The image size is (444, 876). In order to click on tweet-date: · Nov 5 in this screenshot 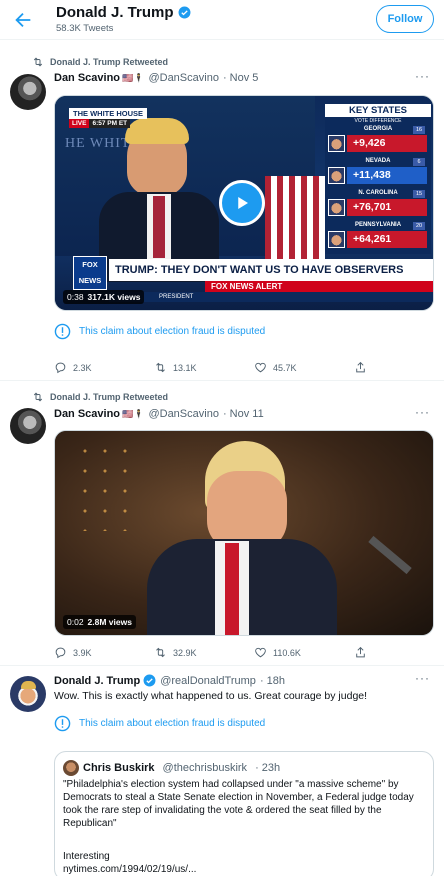, I will do `click(240, 78)`.